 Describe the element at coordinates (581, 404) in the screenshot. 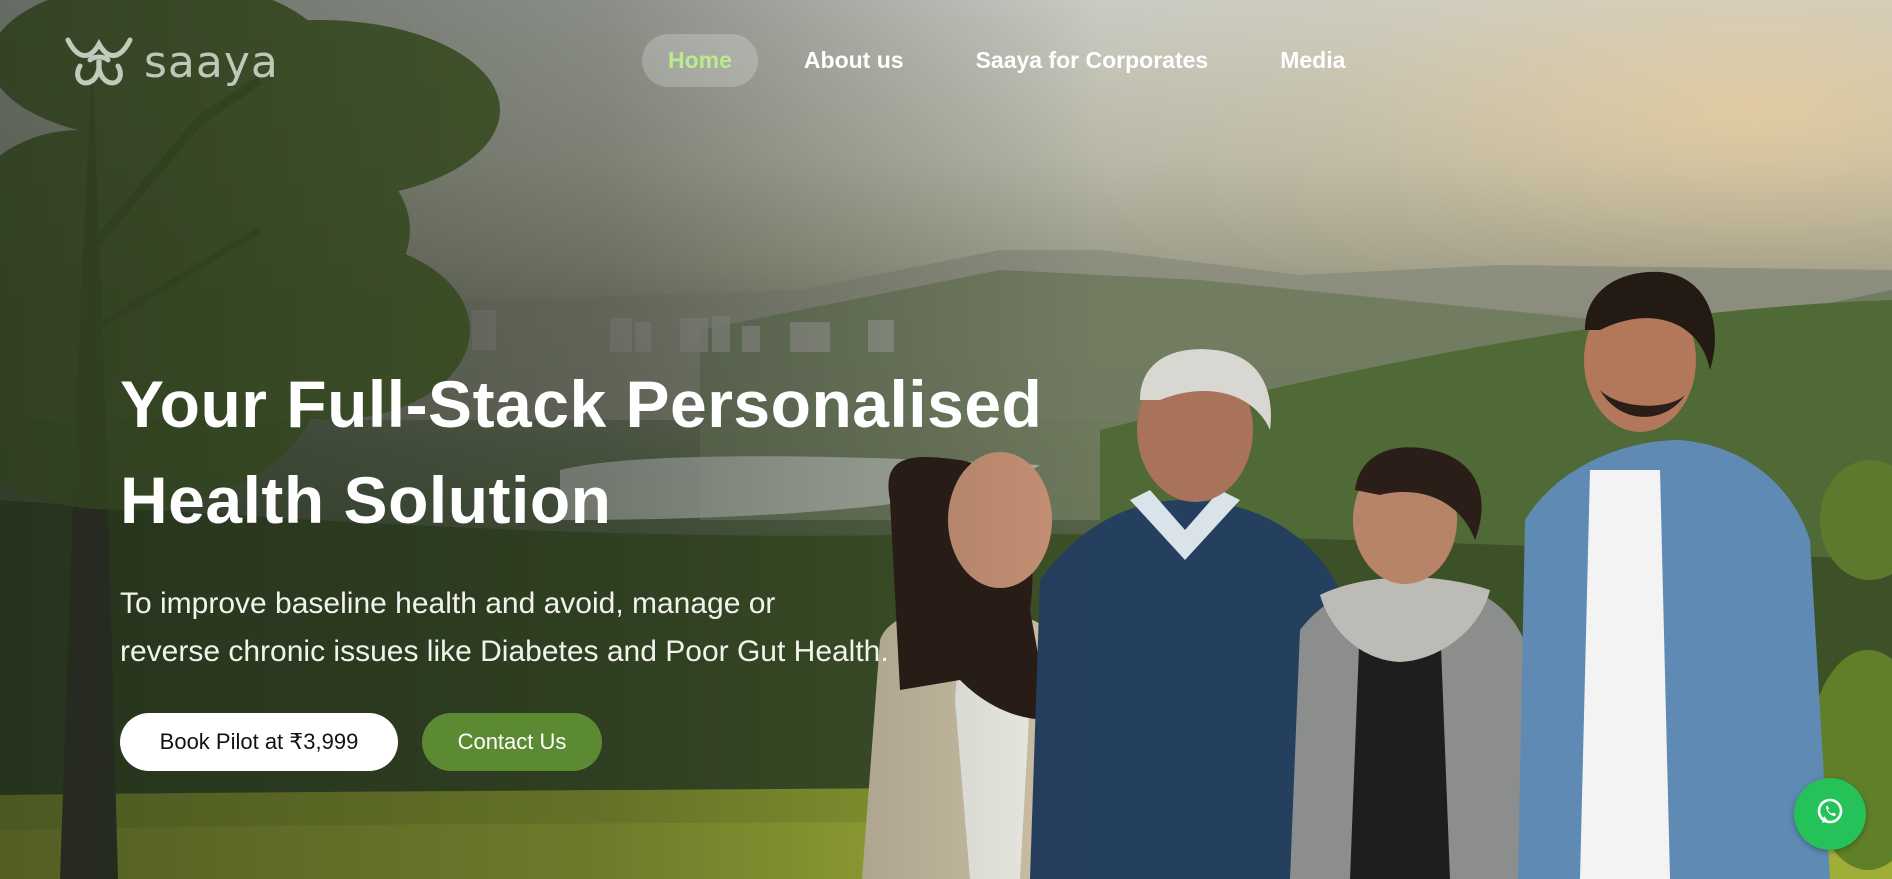

I see `hero-headline-line-1: Your Full-Stack Personalised` at that location.